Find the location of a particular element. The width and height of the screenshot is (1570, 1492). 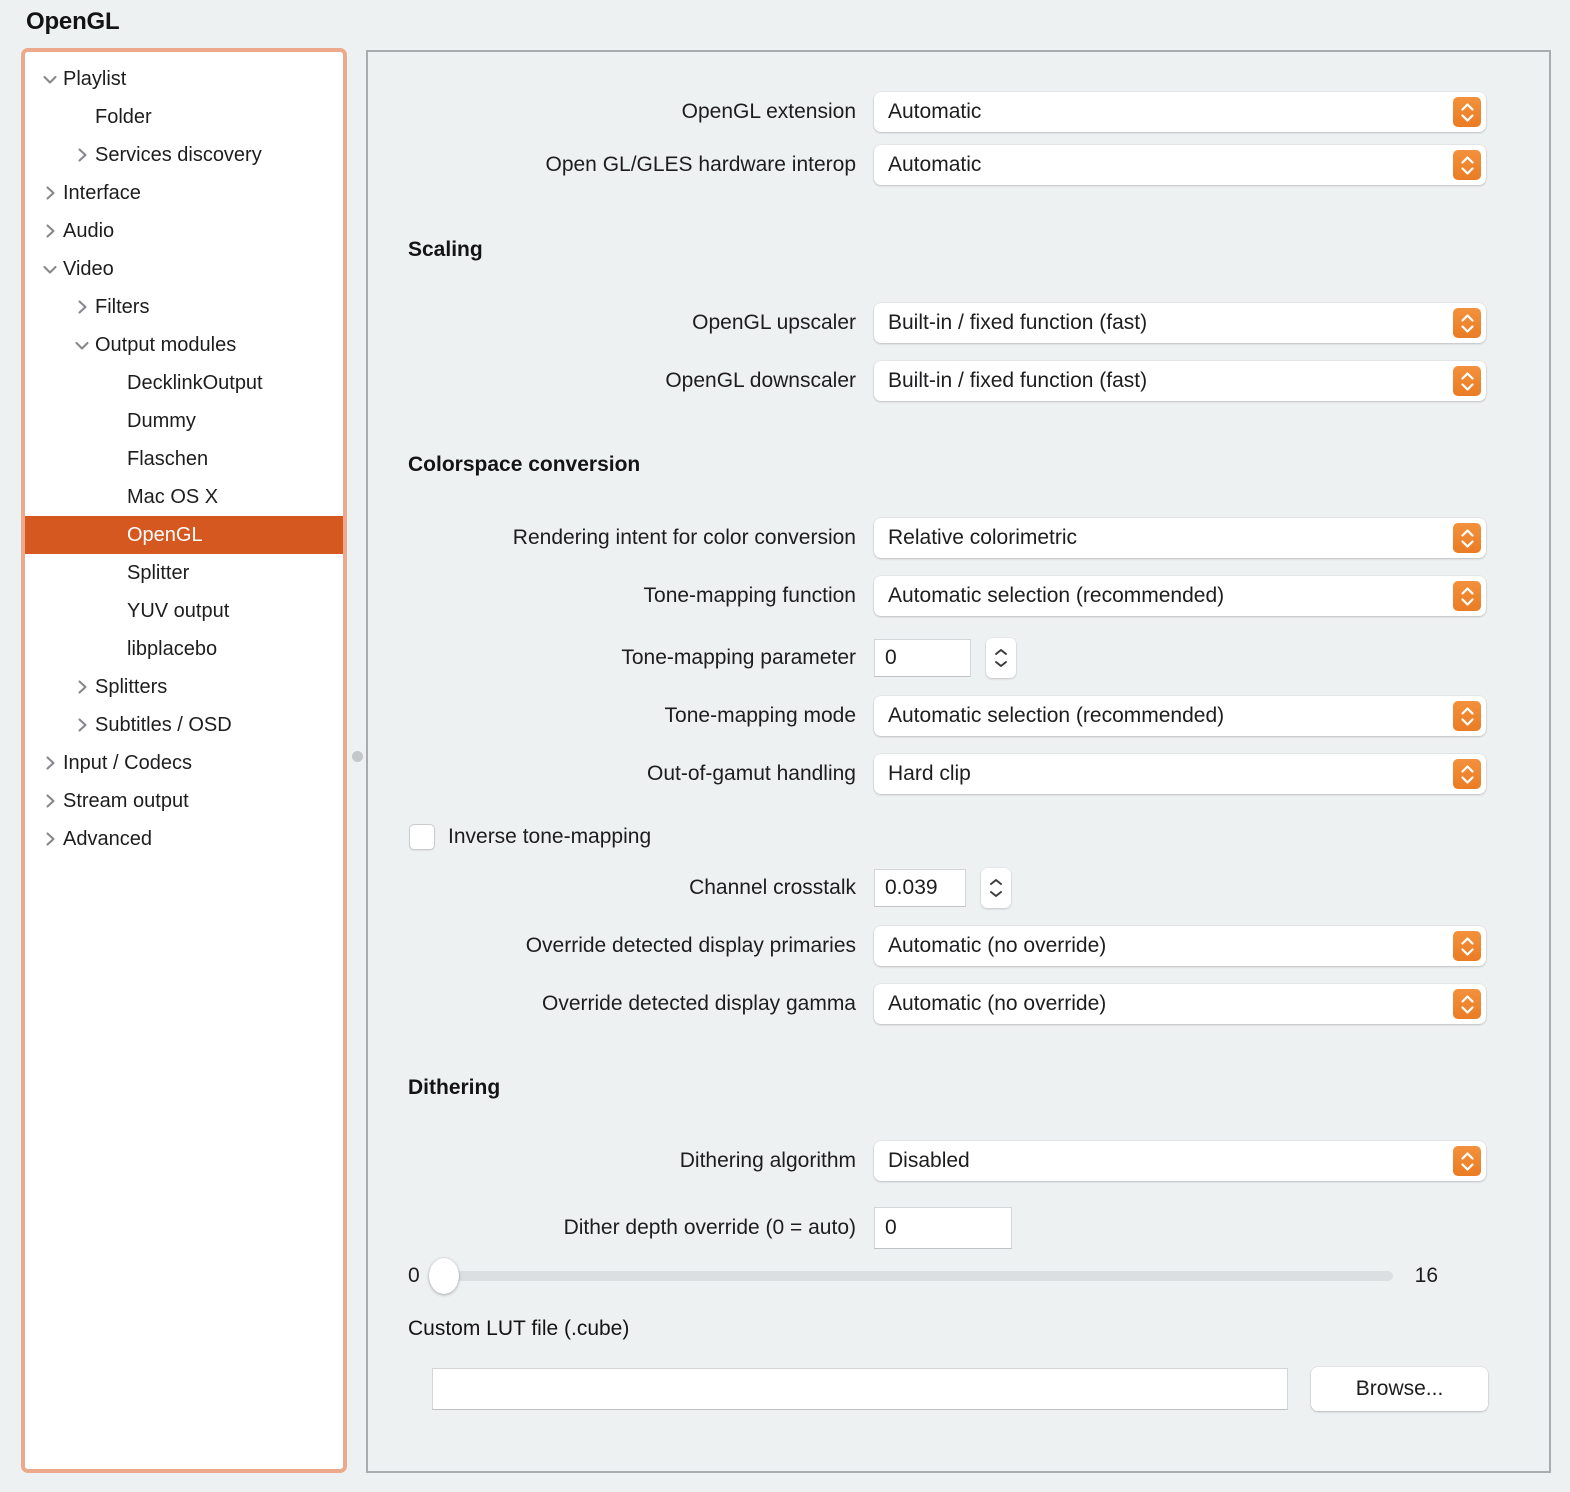

sidebar-item-subtitles-osd: Subtitles / OSD is located at coordinates (184, 725).